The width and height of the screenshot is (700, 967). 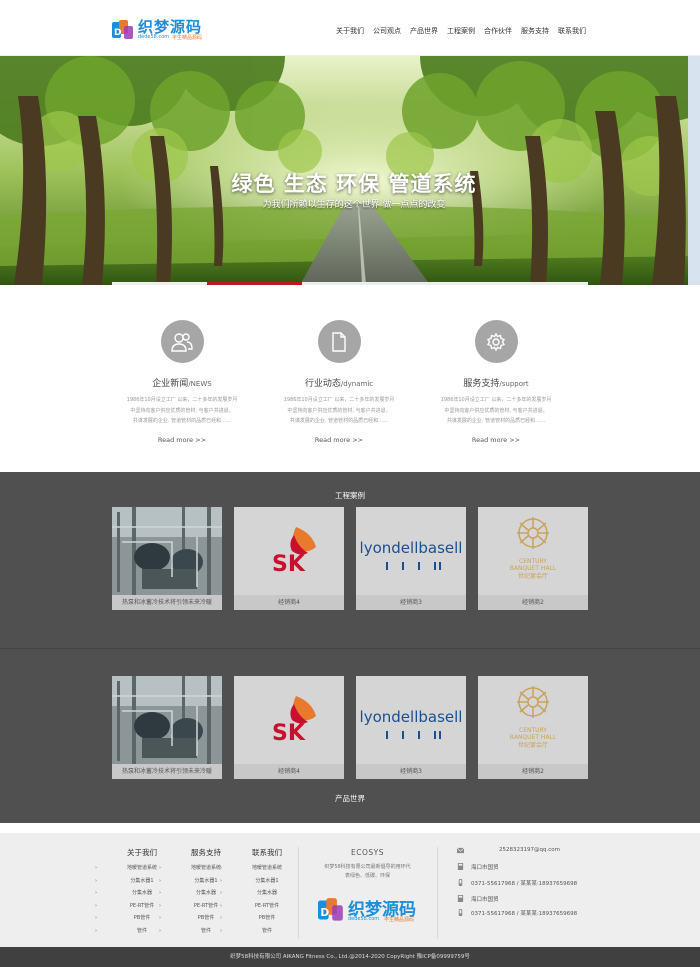 What do you see at coordinates (461, 31) in the screenshot?
I see `nav-cases: 工程案例` at bounding box center [461, 31].